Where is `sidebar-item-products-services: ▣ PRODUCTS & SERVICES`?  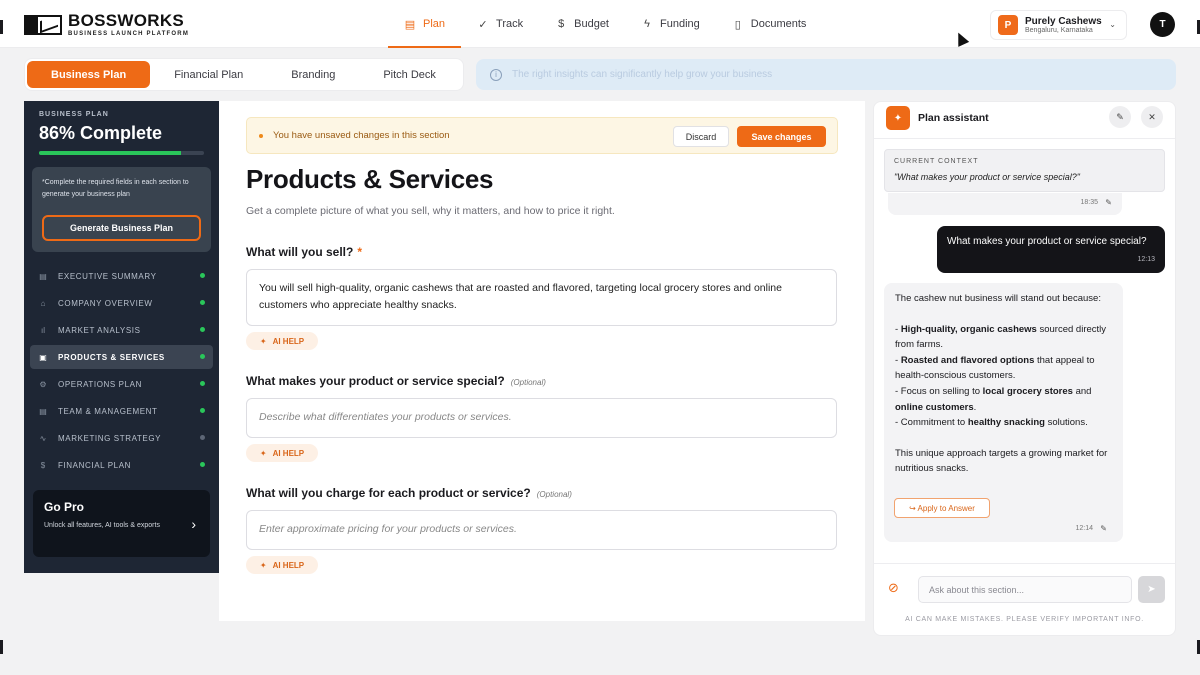 sidebar-item-products-services: ▣ PRODUCTS & SERVICES is located at coordinates (121, 357).